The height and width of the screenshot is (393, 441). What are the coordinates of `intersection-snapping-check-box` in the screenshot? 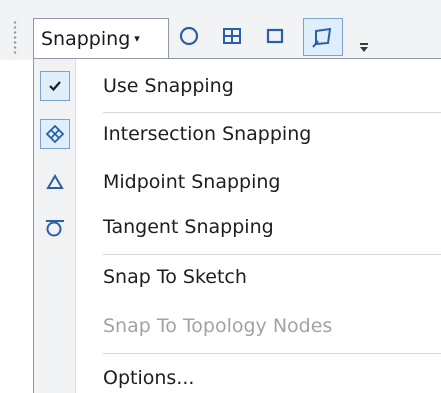 It's located at (55, 134).